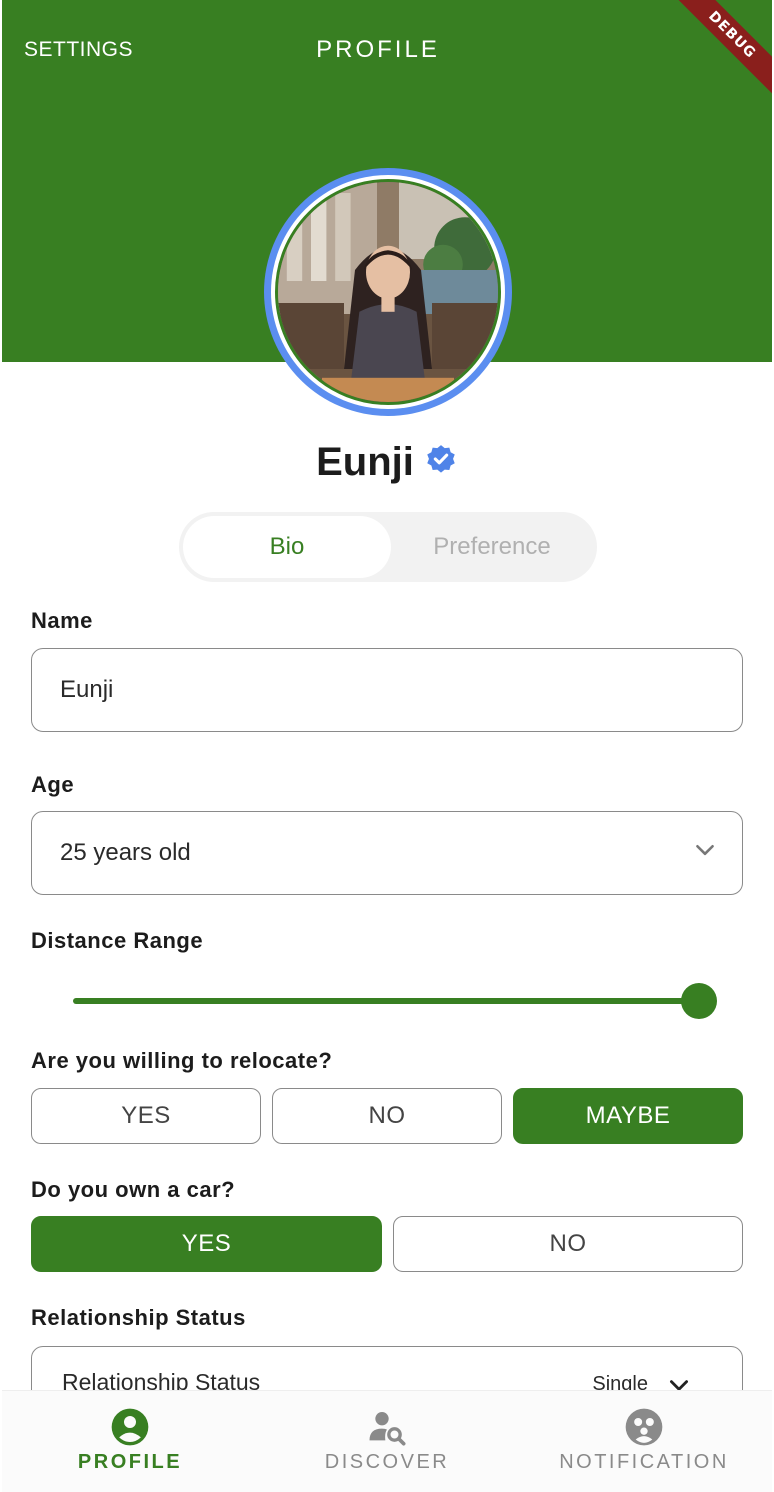 The width and height of the screenshot is (774, 1492). I want to click on name-label: Name, so click(62, 620).